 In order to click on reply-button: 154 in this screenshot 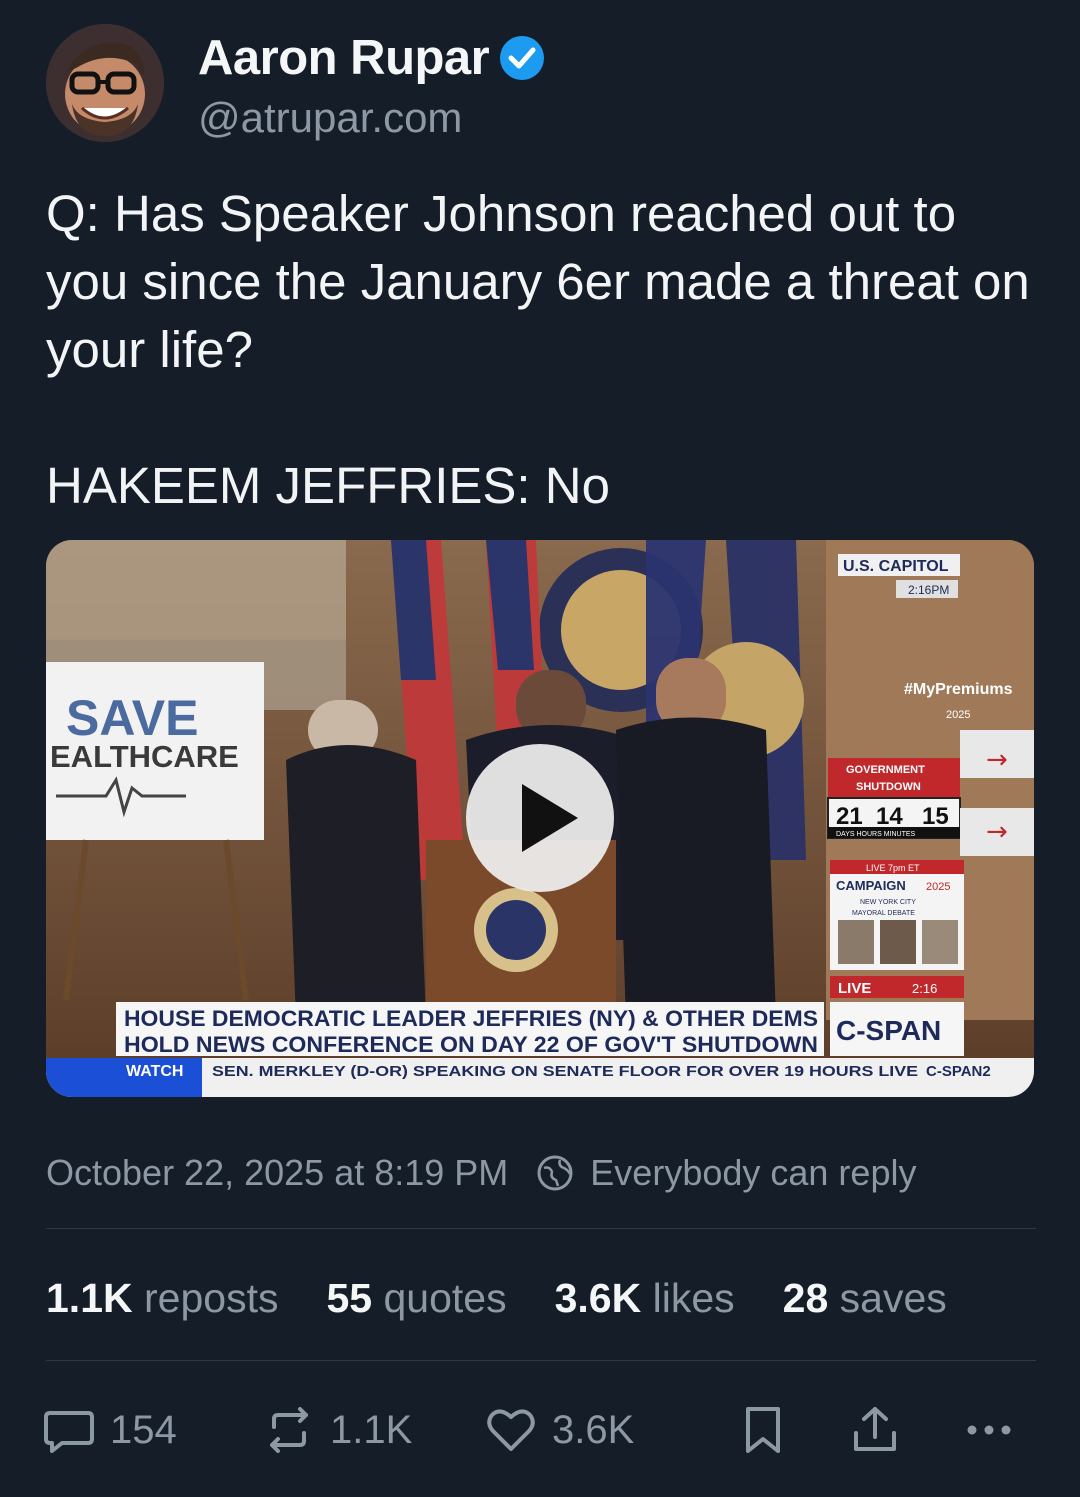, I will do `click(109, 1430)`.